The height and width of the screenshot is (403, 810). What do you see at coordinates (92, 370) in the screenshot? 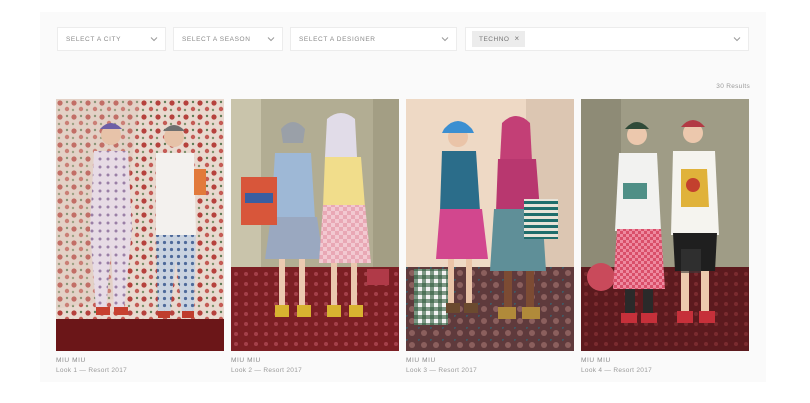
I see `look-caption: Look 1 — Resort 2017` at bounding box center [92, 370].